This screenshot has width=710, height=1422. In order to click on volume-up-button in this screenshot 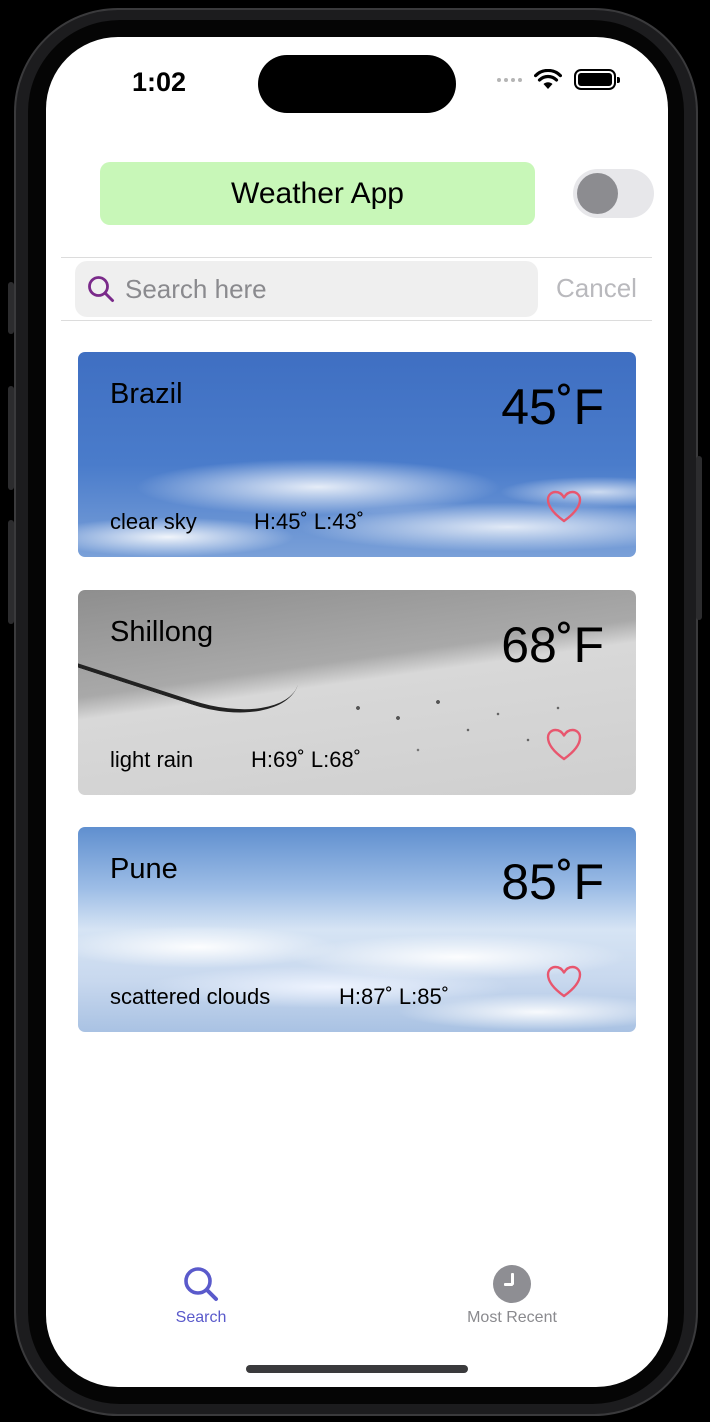, I will do `click(11, 438)`.